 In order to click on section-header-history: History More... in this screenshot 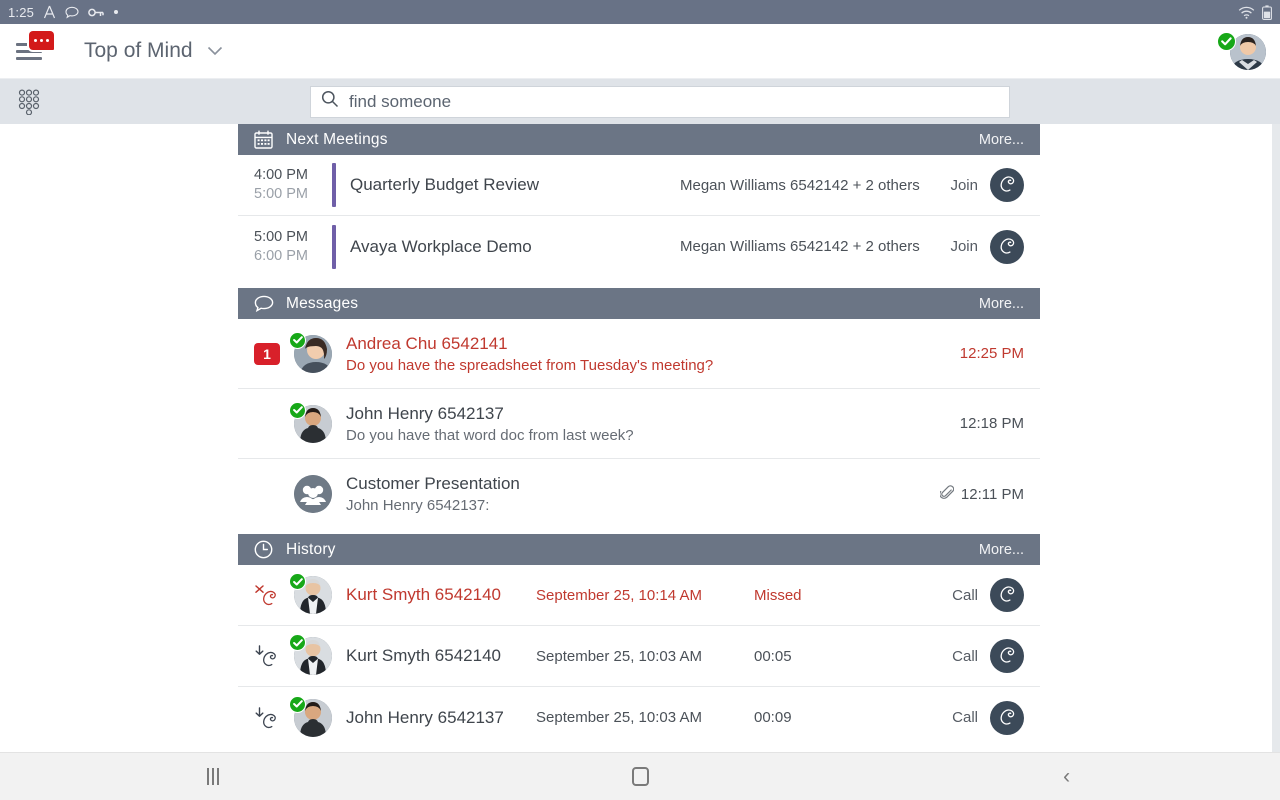, I will do `click(639, 549)`.